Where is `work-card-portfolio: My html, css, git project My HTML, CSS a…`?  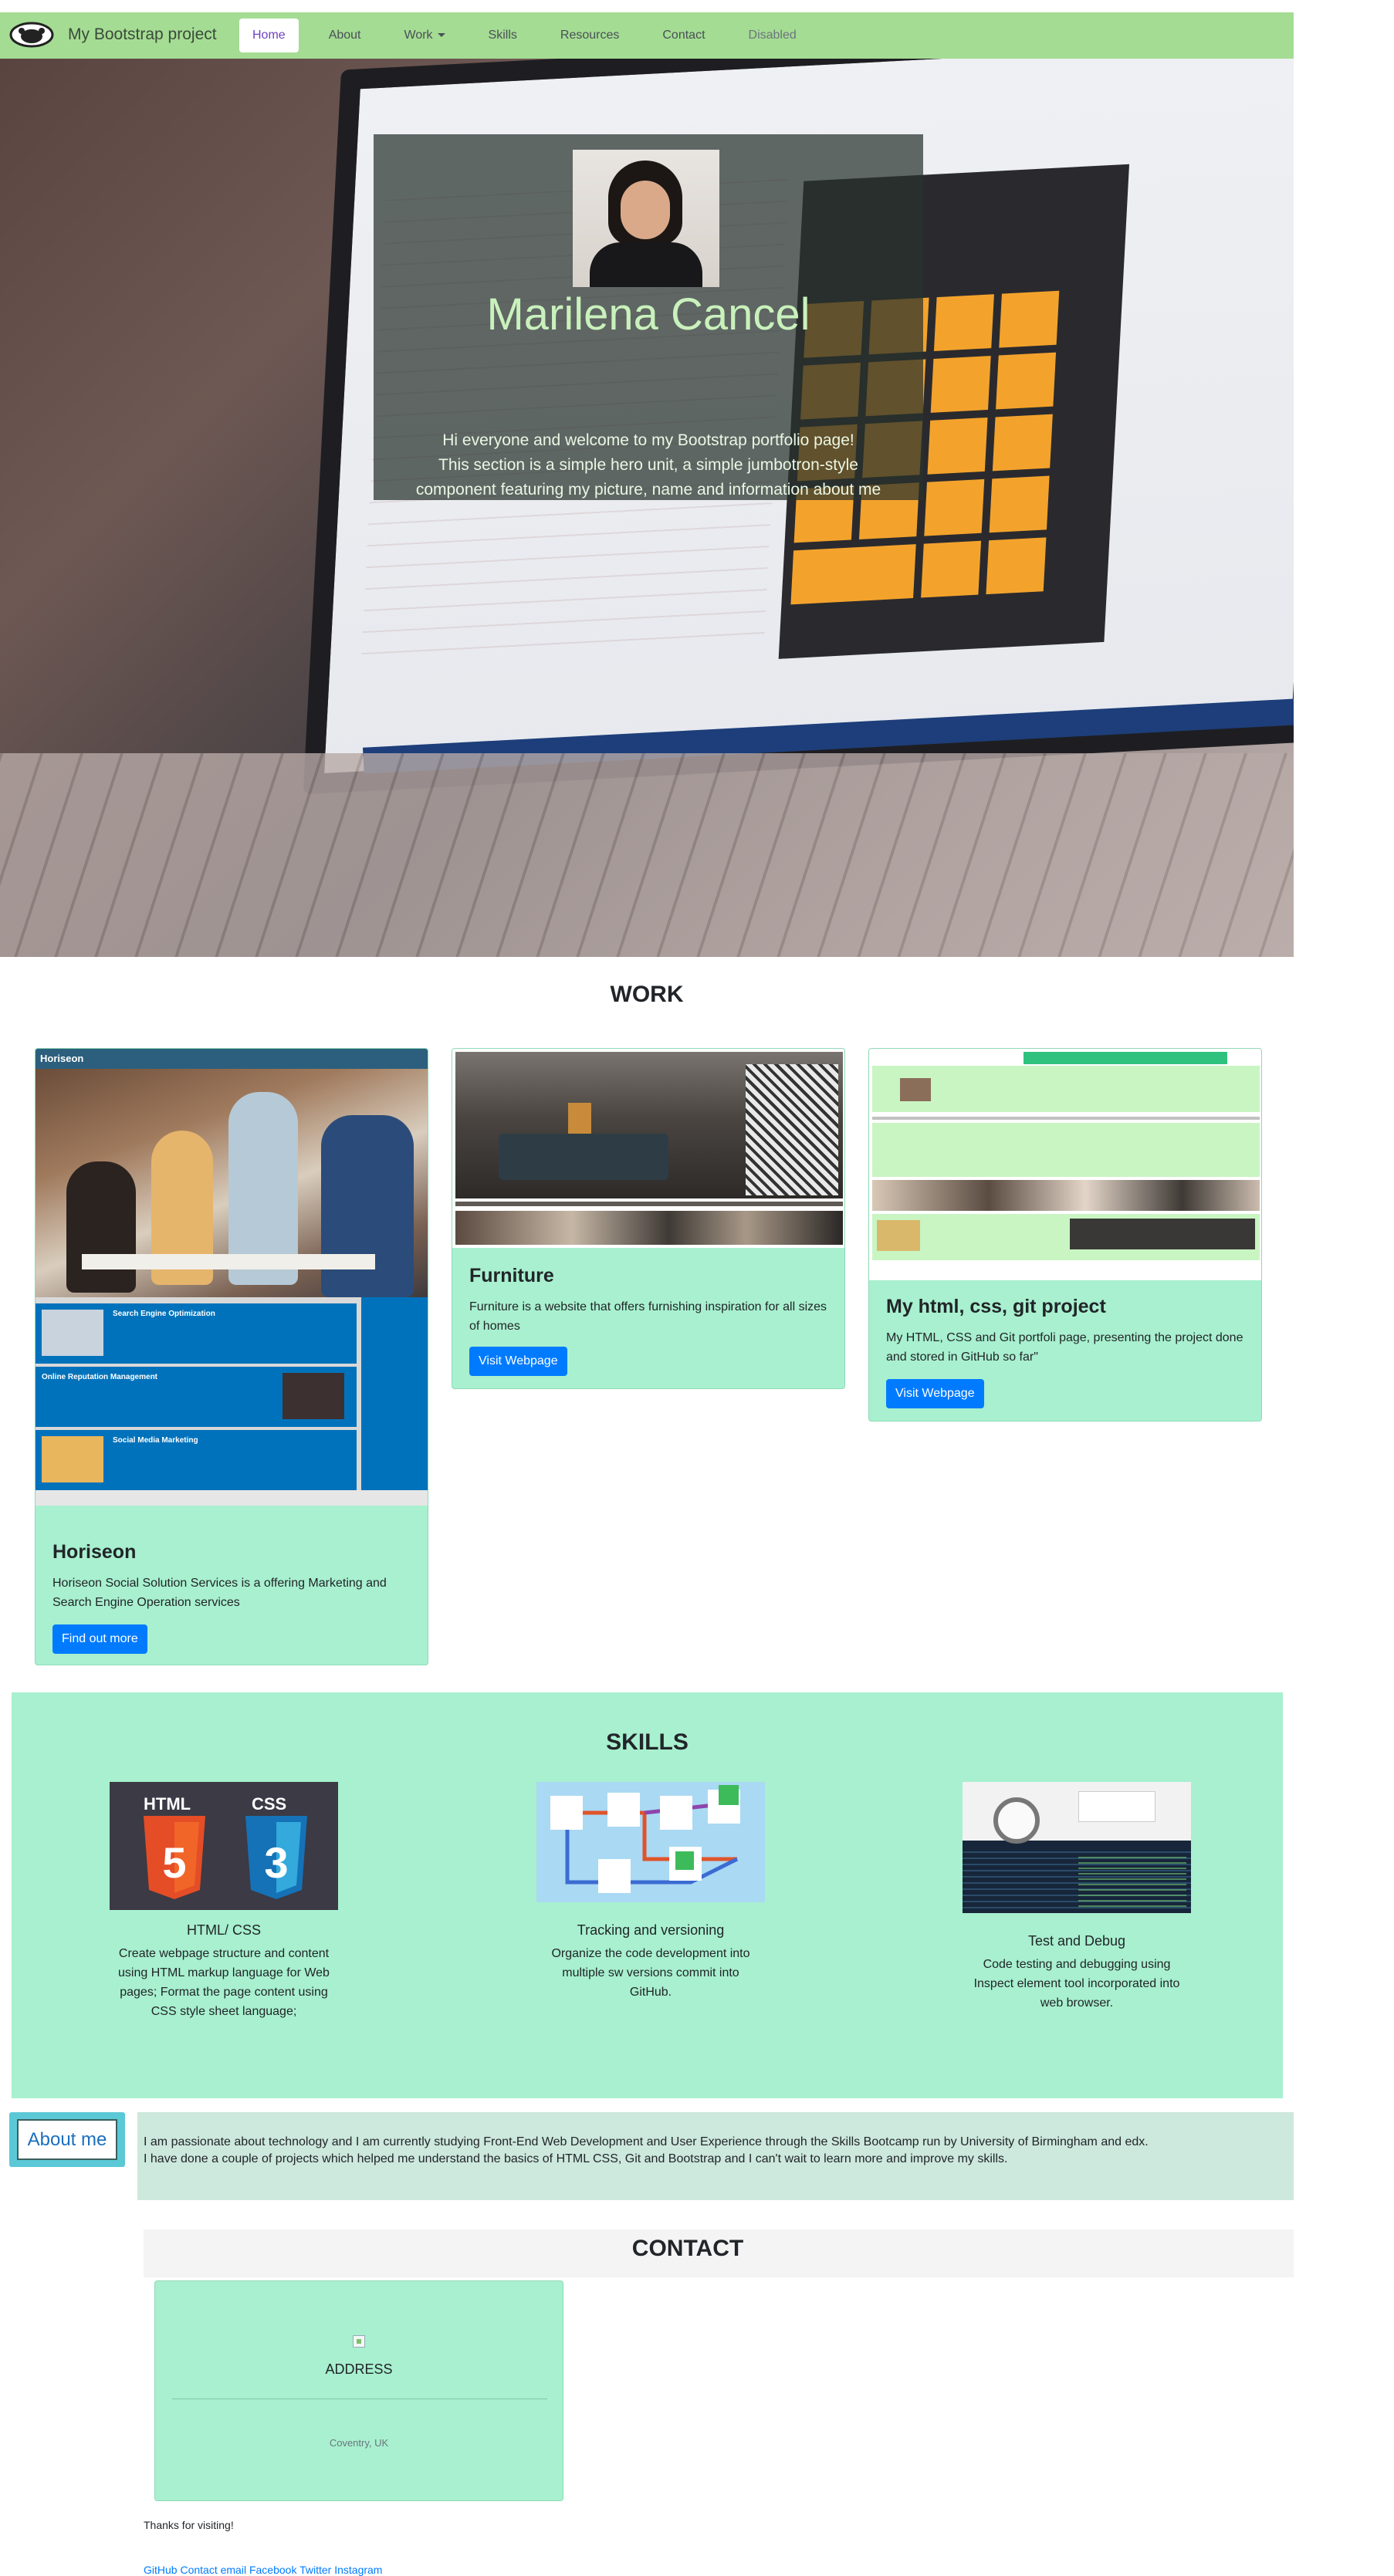
work-card-portfolio: My html, css, git project My HTML, CSS a… is located at coordinates (1065, 1235).